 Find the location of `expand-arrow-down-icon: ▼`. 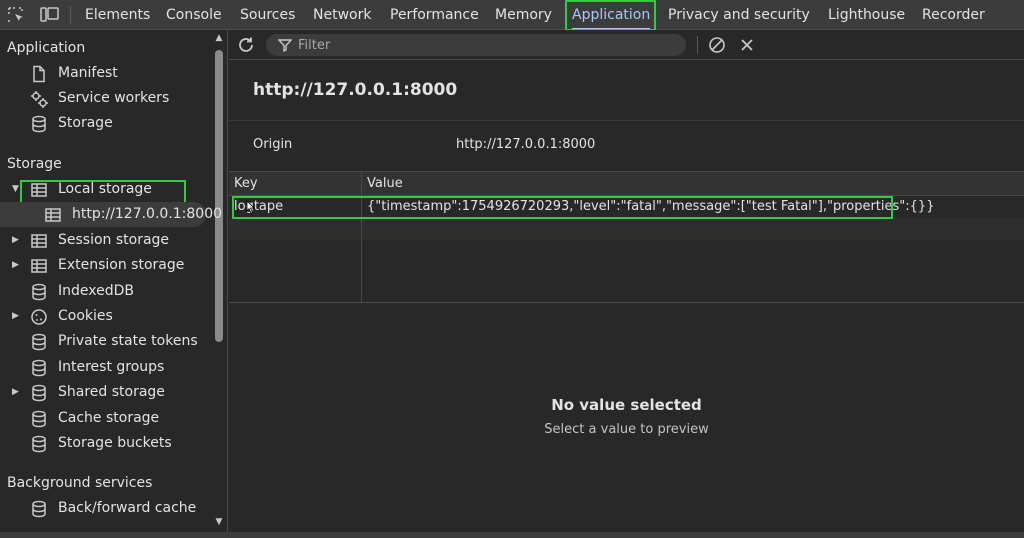

expand-arrow-down-icon: ▼ is located at coordinates (17, 189).